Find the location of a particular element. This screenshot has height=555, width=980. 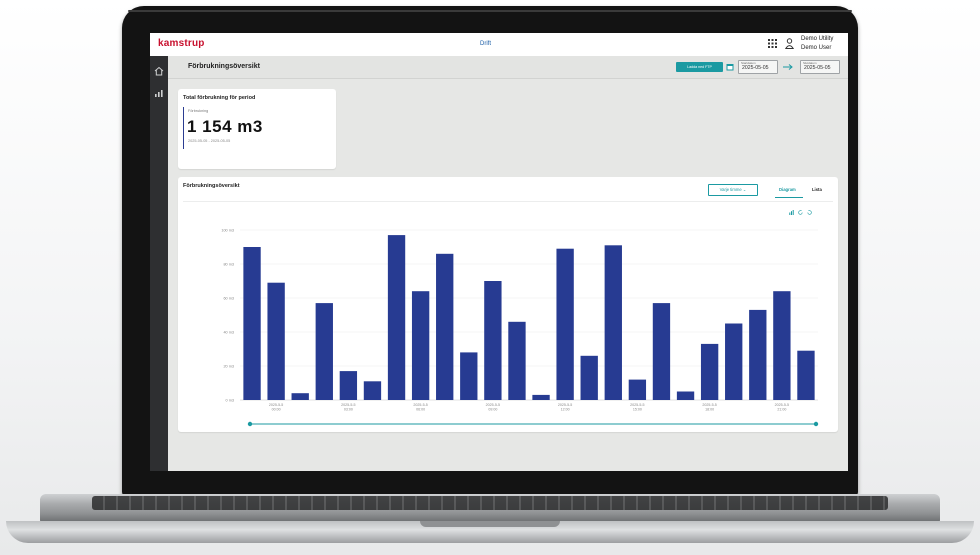

laptop-notch is located at coordinates (490, 524).